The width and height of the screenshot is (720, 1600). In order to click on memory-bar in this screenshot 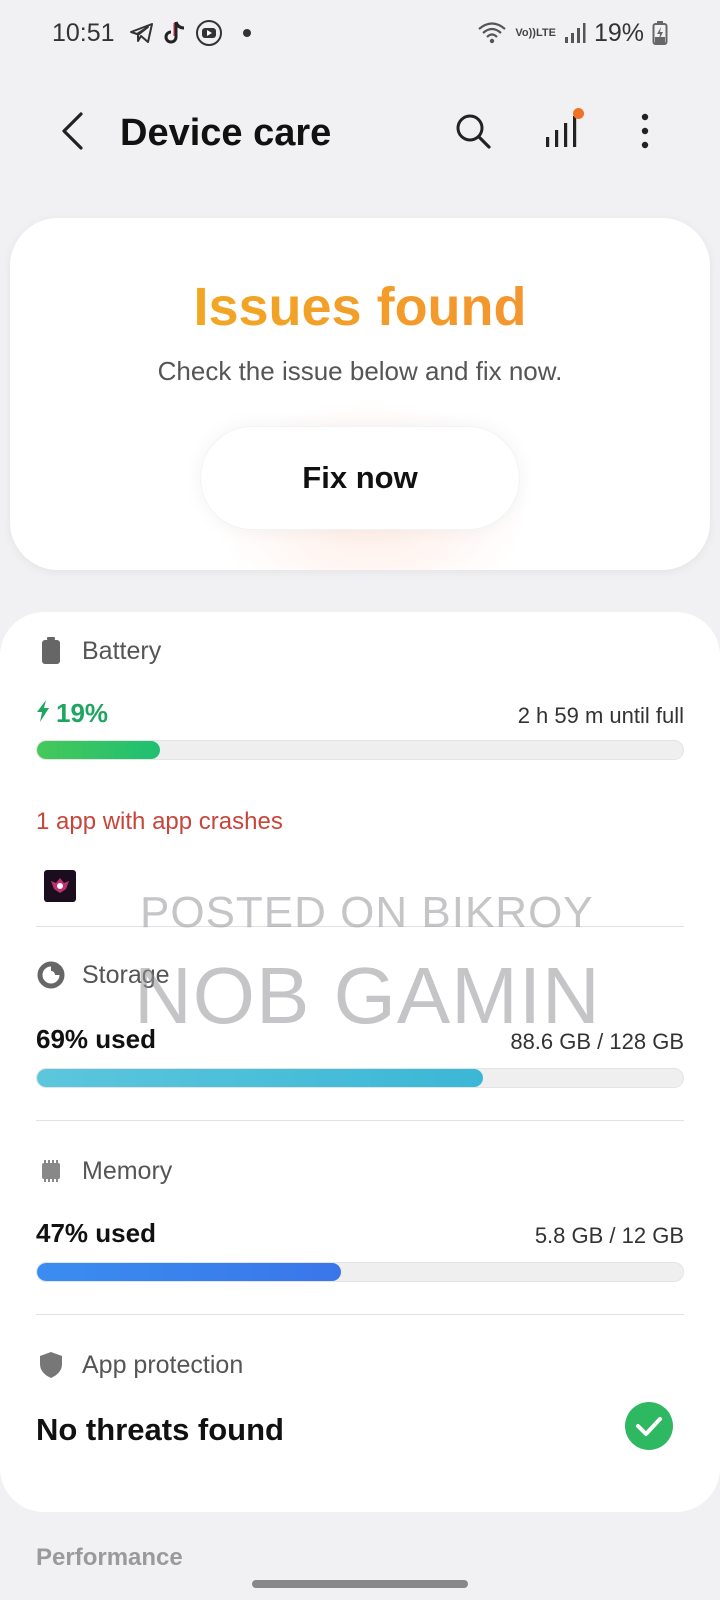, I will do `click(360, 1272)`.